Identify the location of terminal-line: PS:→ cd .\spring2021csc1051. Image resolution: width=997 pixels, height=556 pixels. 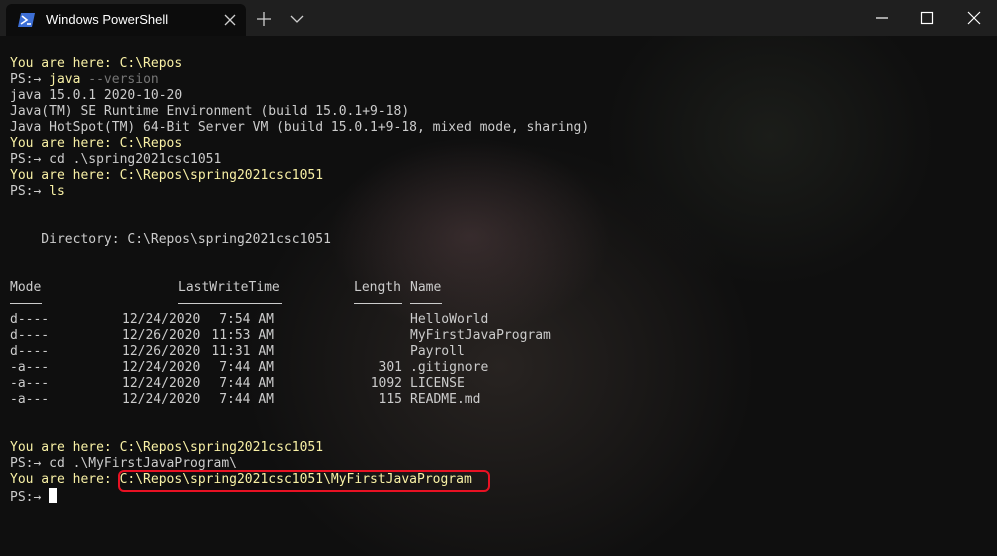
(116, 159).